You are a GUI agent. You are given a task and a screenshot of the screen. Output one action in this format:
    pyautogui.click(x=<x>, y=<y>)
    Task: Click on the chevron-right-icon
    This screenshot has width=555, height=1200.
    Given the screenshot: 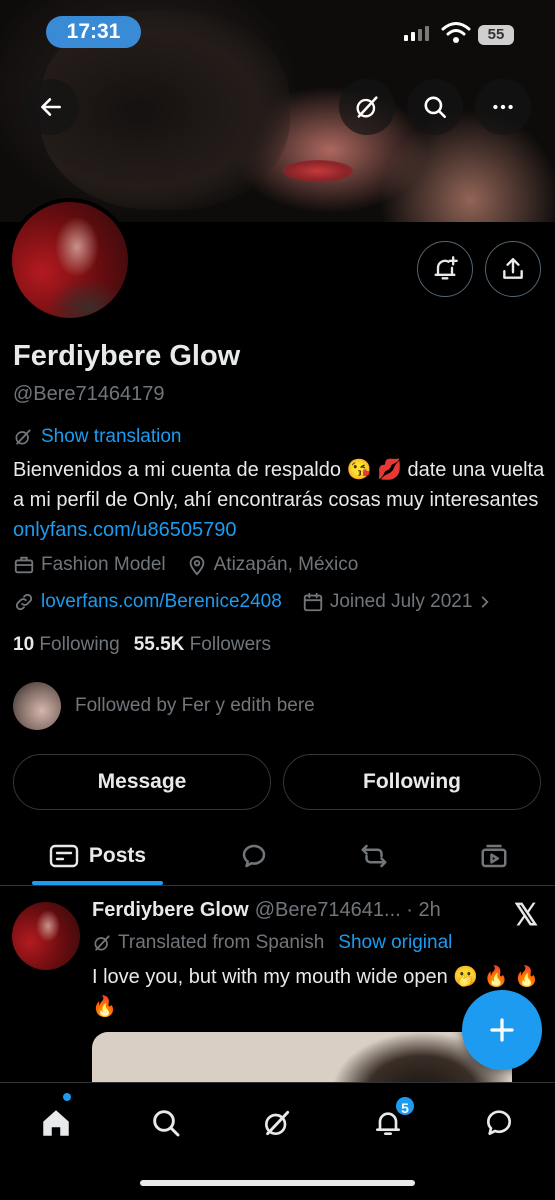 What is the action you would take?
    pyautogui.click(x=485, y=602)
    